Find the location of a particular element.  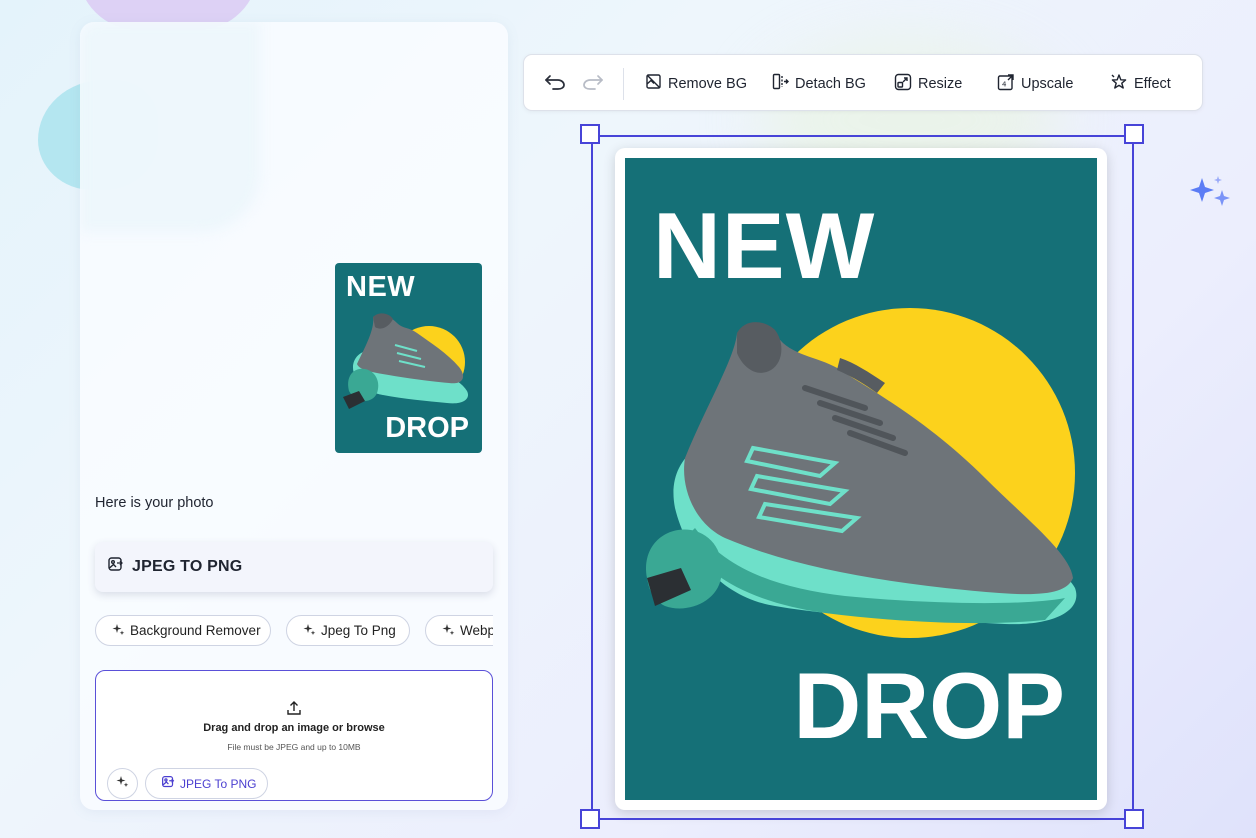

remove-bg-icon is located at coordinates (653, 83).